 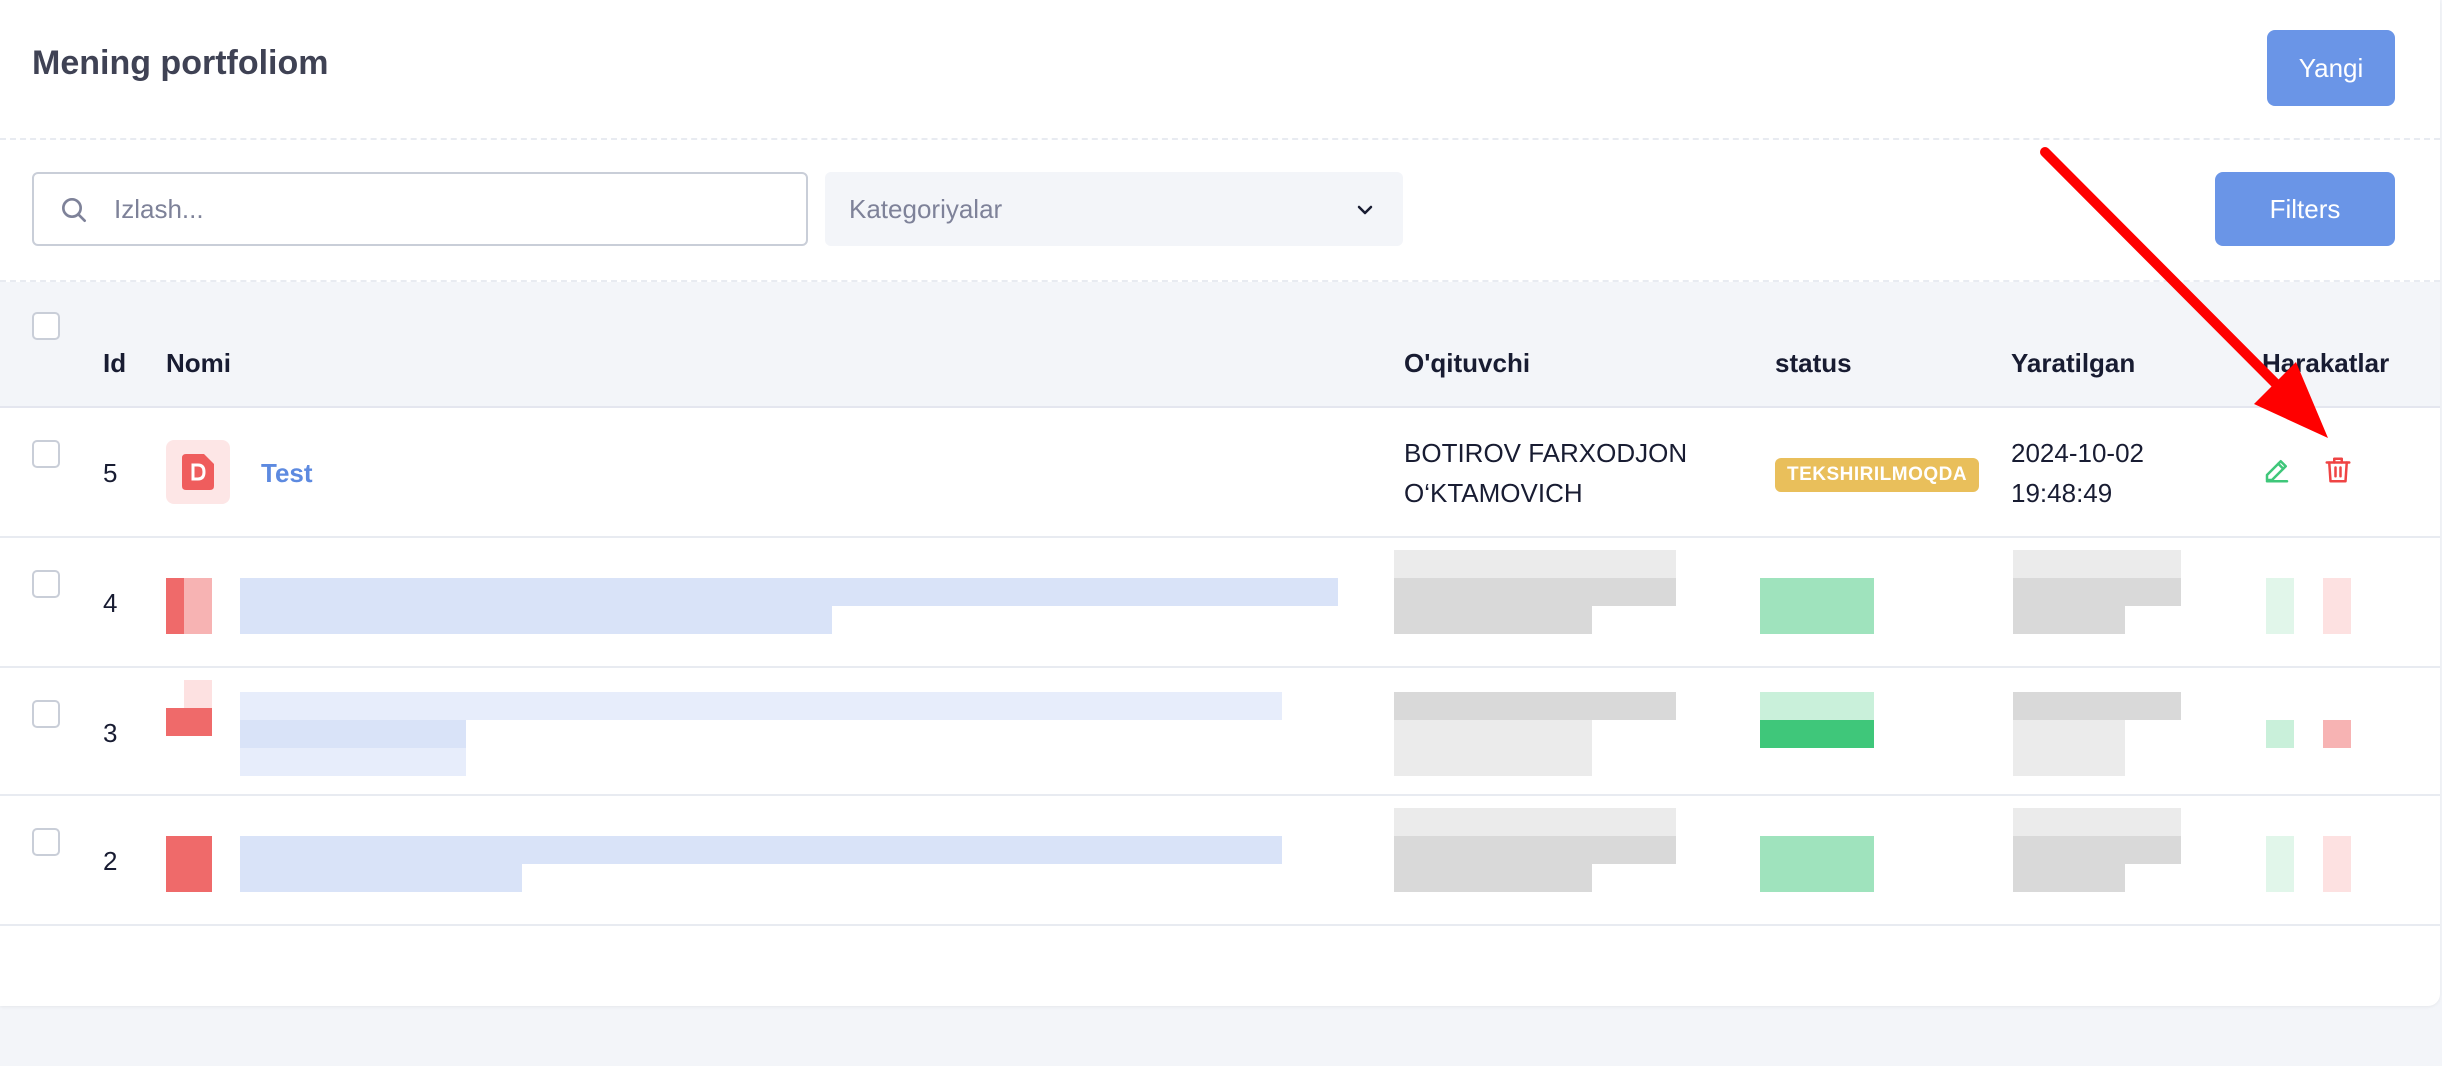 I want to click on row-created-date: 2024-10-02, so click(x=2077, y=453).